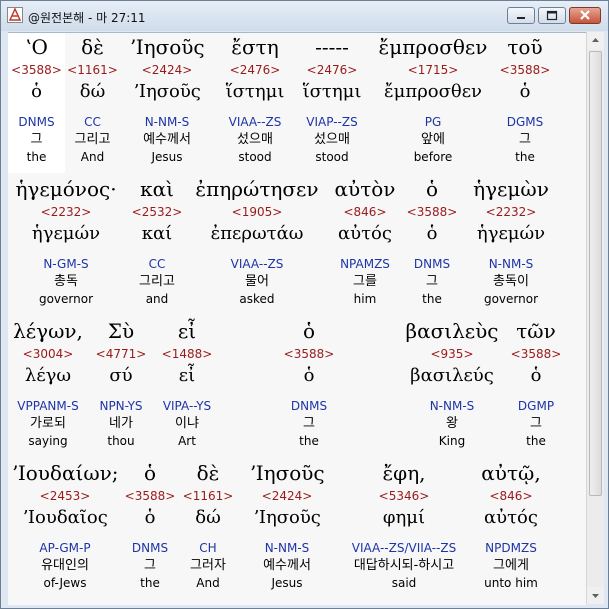  Describe the element at coordinates (433, 99) in the screenshot. I see `word-block: ἔμπροσθεν <1715> ἔμπροσθεν PG 앞에 before` at that location.